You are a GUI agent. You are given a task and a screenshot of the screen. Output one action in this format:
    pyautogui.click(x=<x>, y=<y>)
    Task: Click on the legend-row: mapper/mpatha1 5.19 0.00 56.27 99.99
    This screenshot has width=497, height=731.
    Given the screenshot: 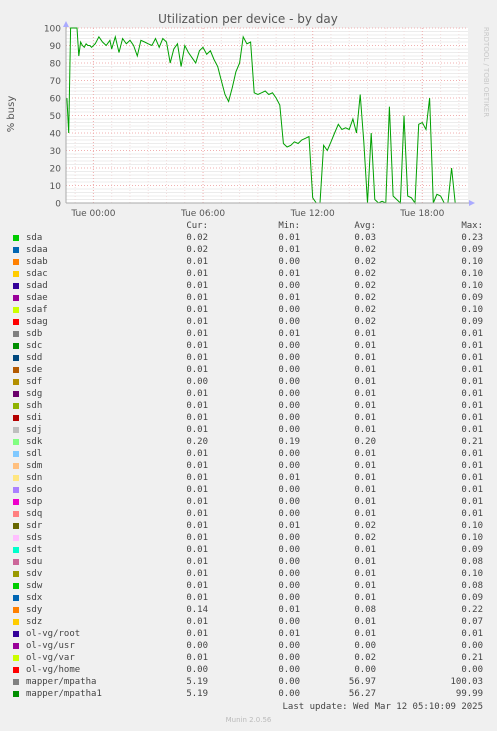 What is the action you would take?
    pyautogui.click(x=248, y=694)
    